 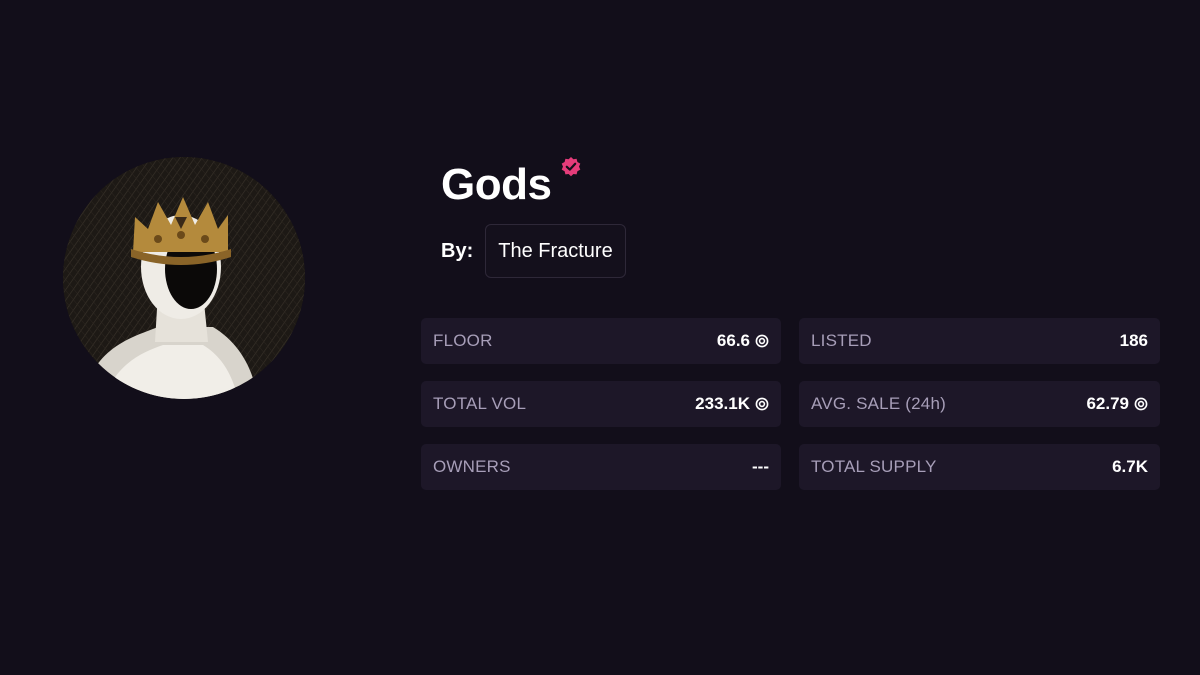 I want to click on stat-value: ---, so click(x=760, y=467).